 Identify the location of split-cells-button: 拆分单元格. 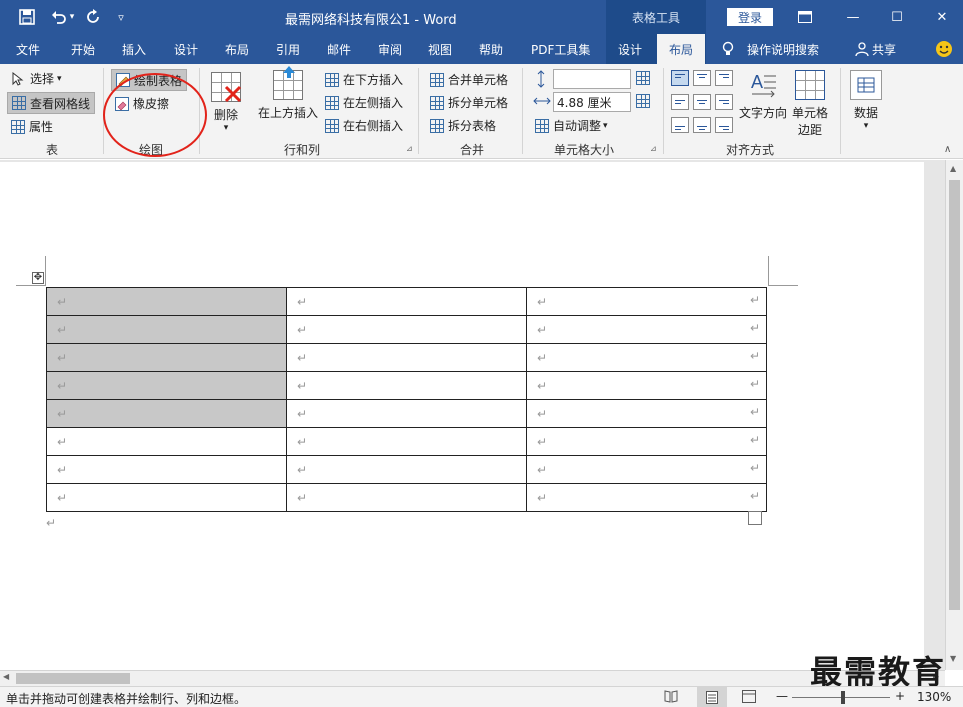
(469, 102).